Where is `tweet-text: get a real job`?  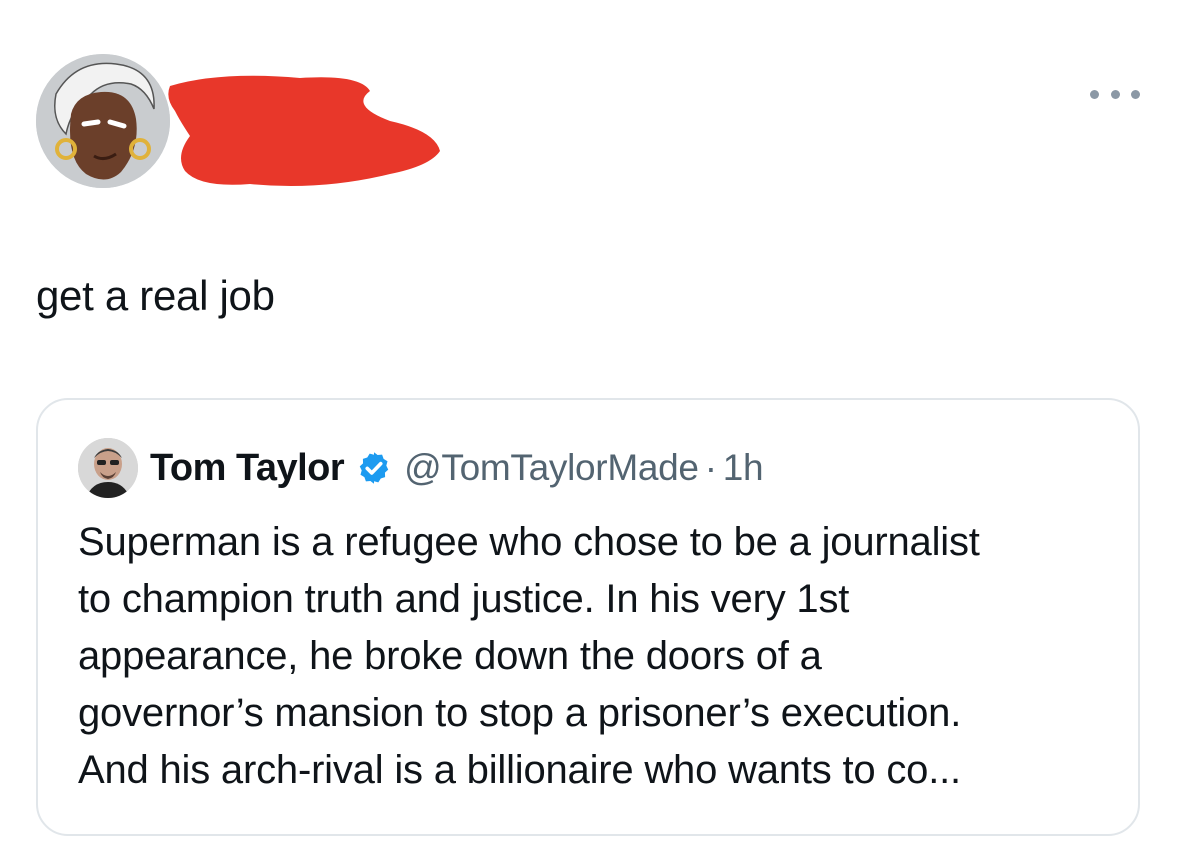 tweet-text: get a real job is located at coordinates (155, 295).